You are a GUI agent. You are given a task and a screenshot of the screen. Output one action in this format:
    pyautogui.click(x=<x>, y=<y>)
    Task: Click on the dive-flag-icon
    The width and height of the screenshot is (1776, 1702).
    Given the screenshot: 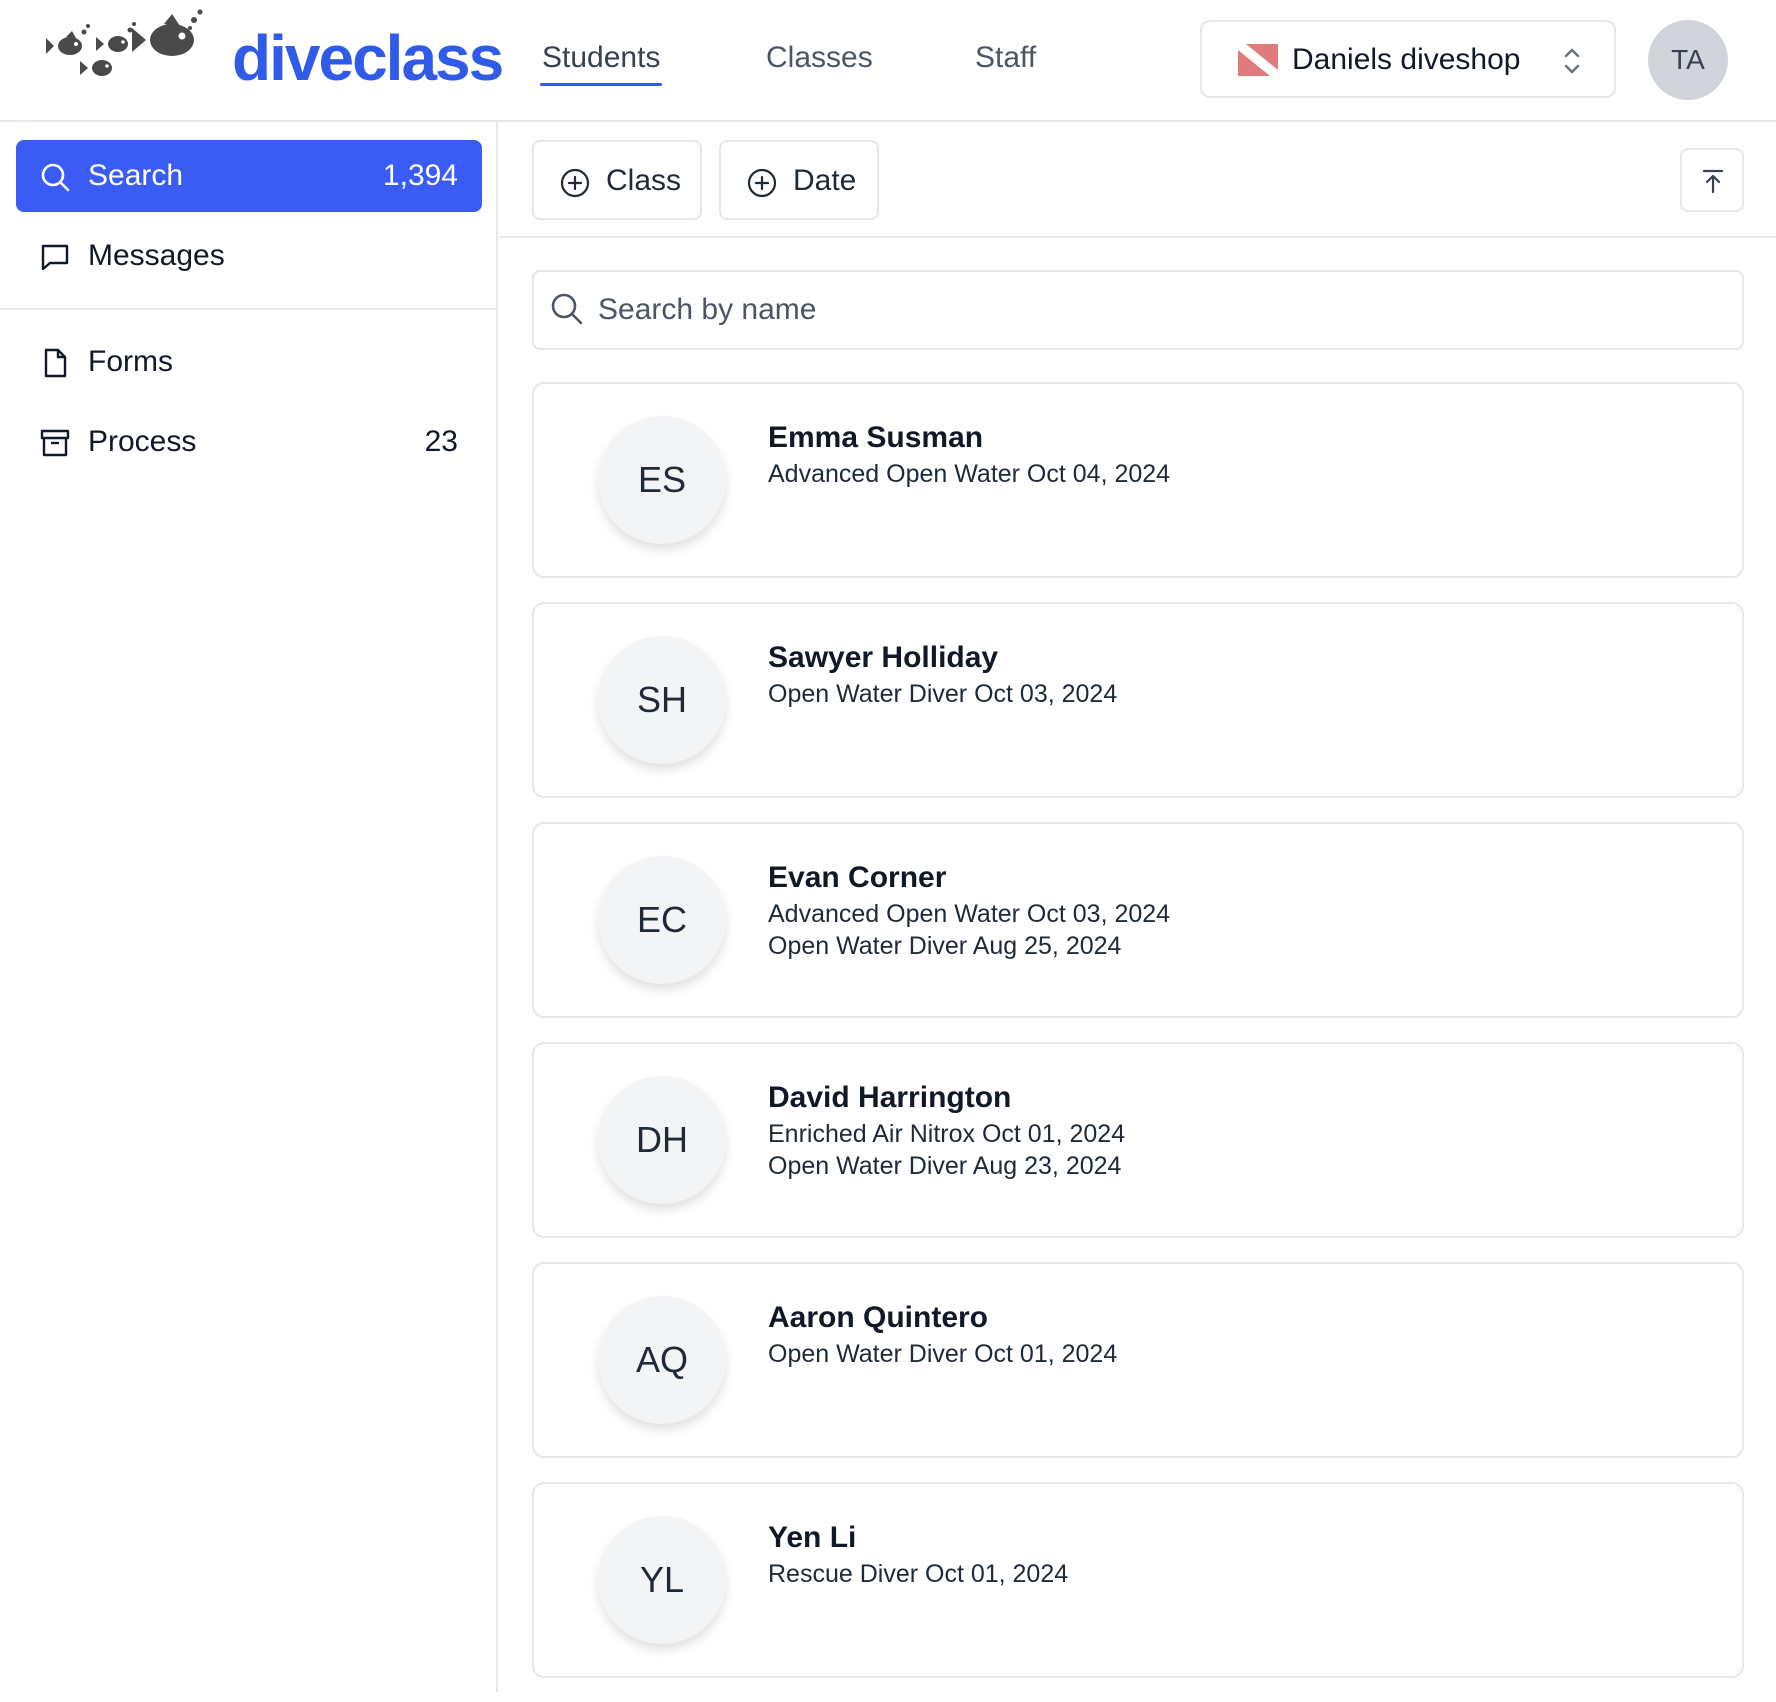 What is the action you would take?
    pyautogui.click(x=1258, y=60)
    